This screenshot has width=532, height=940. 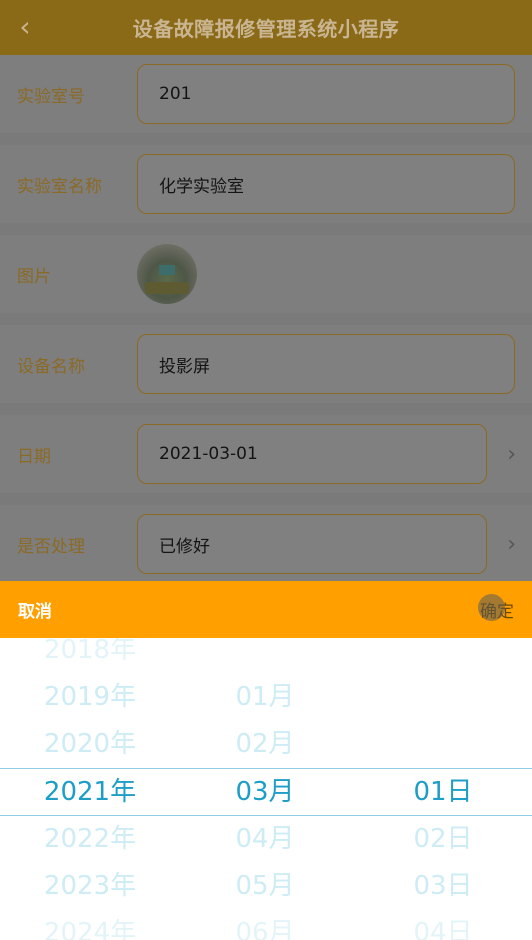 What do you see at coordinates (51, 546) in the screenshot?
I see `handled-label: 是否处理` at bounding box center [51, 546].